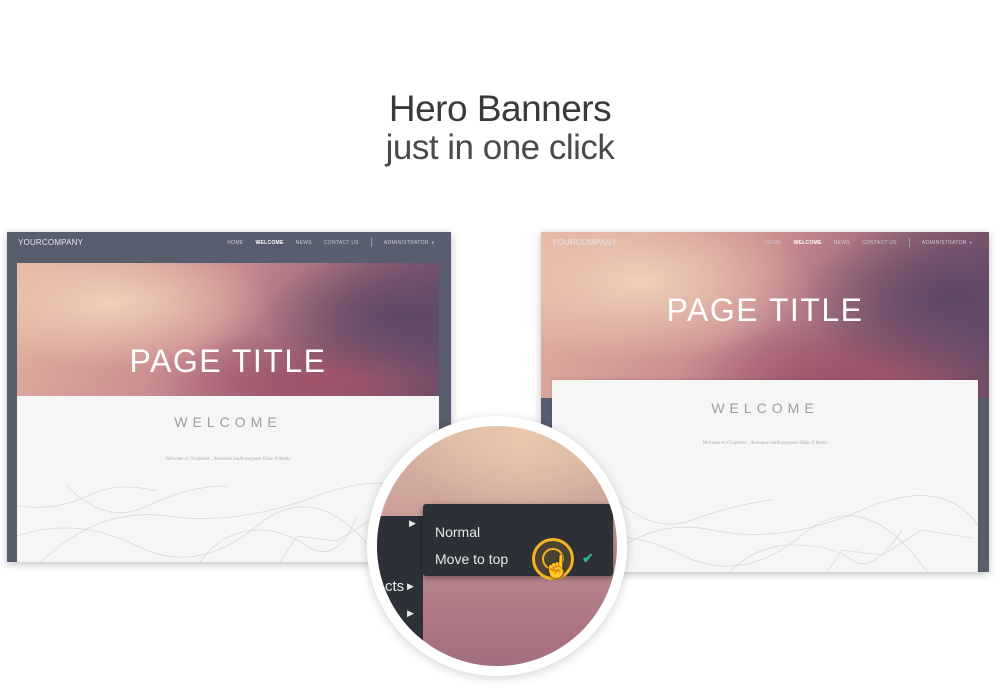 Image resolution: width=1000 pixels, height=700 pixels. Describe the element at coordinates (557, 566) in the screenshot. I see `hand-cursor-icon: ☝` at that location.